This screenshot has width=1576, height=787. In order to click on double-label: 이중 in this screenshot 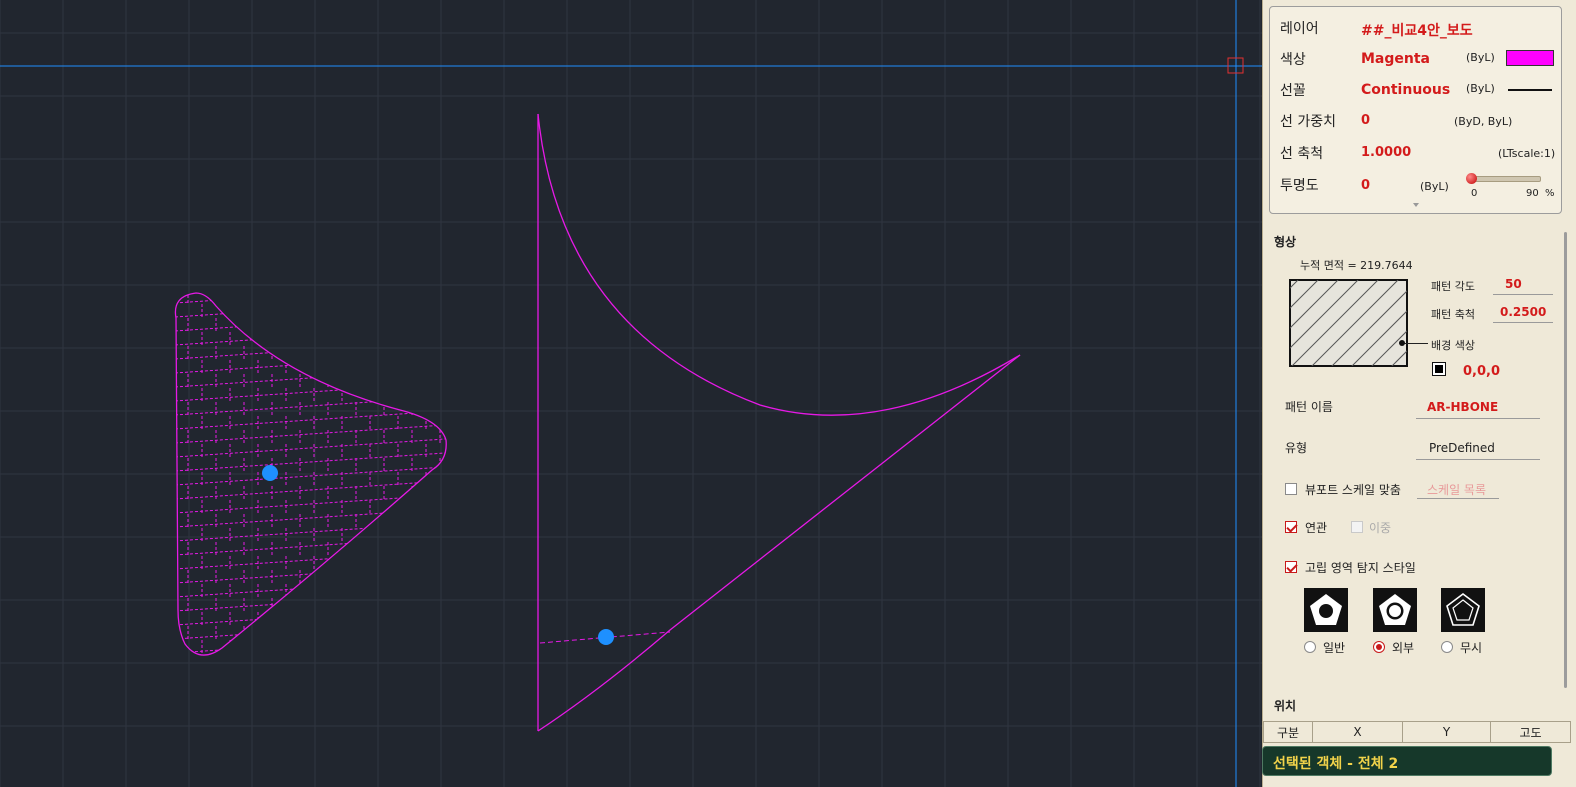, I will do `click(1380, 528)`.